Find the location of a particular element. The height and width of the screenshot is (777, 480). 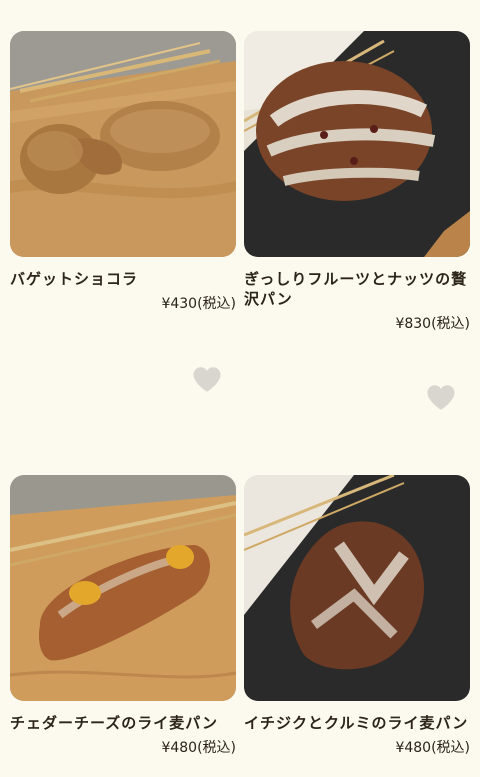

cheddar-rye-bread-photo is located at coordinates (123, 588).